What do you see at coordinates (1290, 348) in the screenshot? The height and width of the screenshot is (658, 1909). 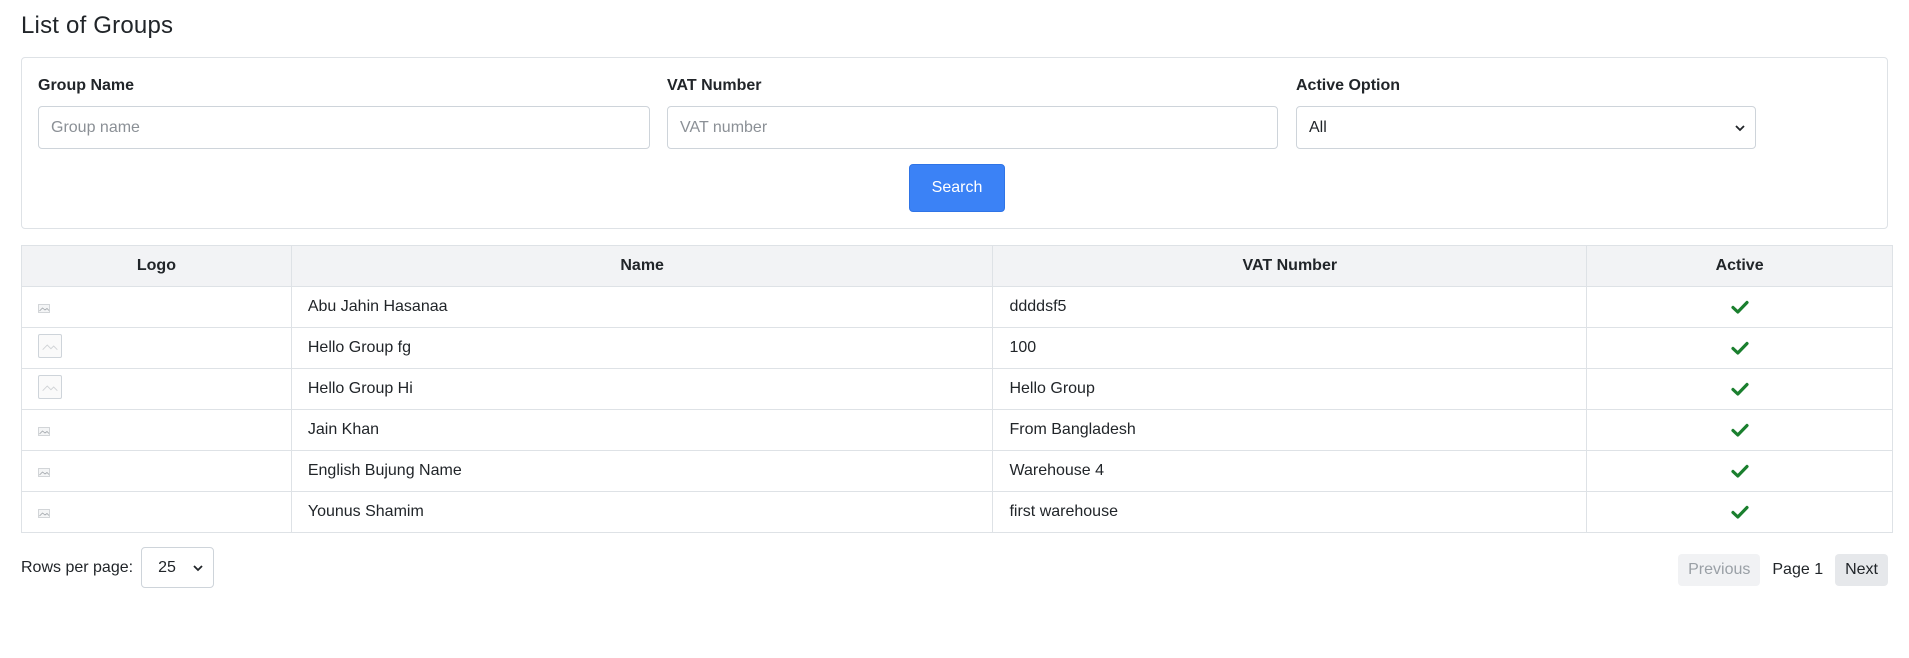 I see `vat-number-cell: 100` at bounding box center [1290, 348].